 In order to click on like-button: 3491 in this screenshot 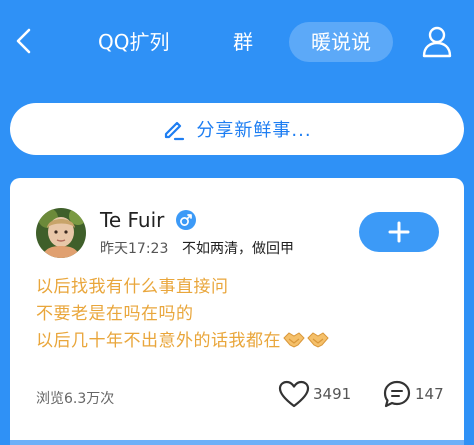, I will do `click(314, 394)`.